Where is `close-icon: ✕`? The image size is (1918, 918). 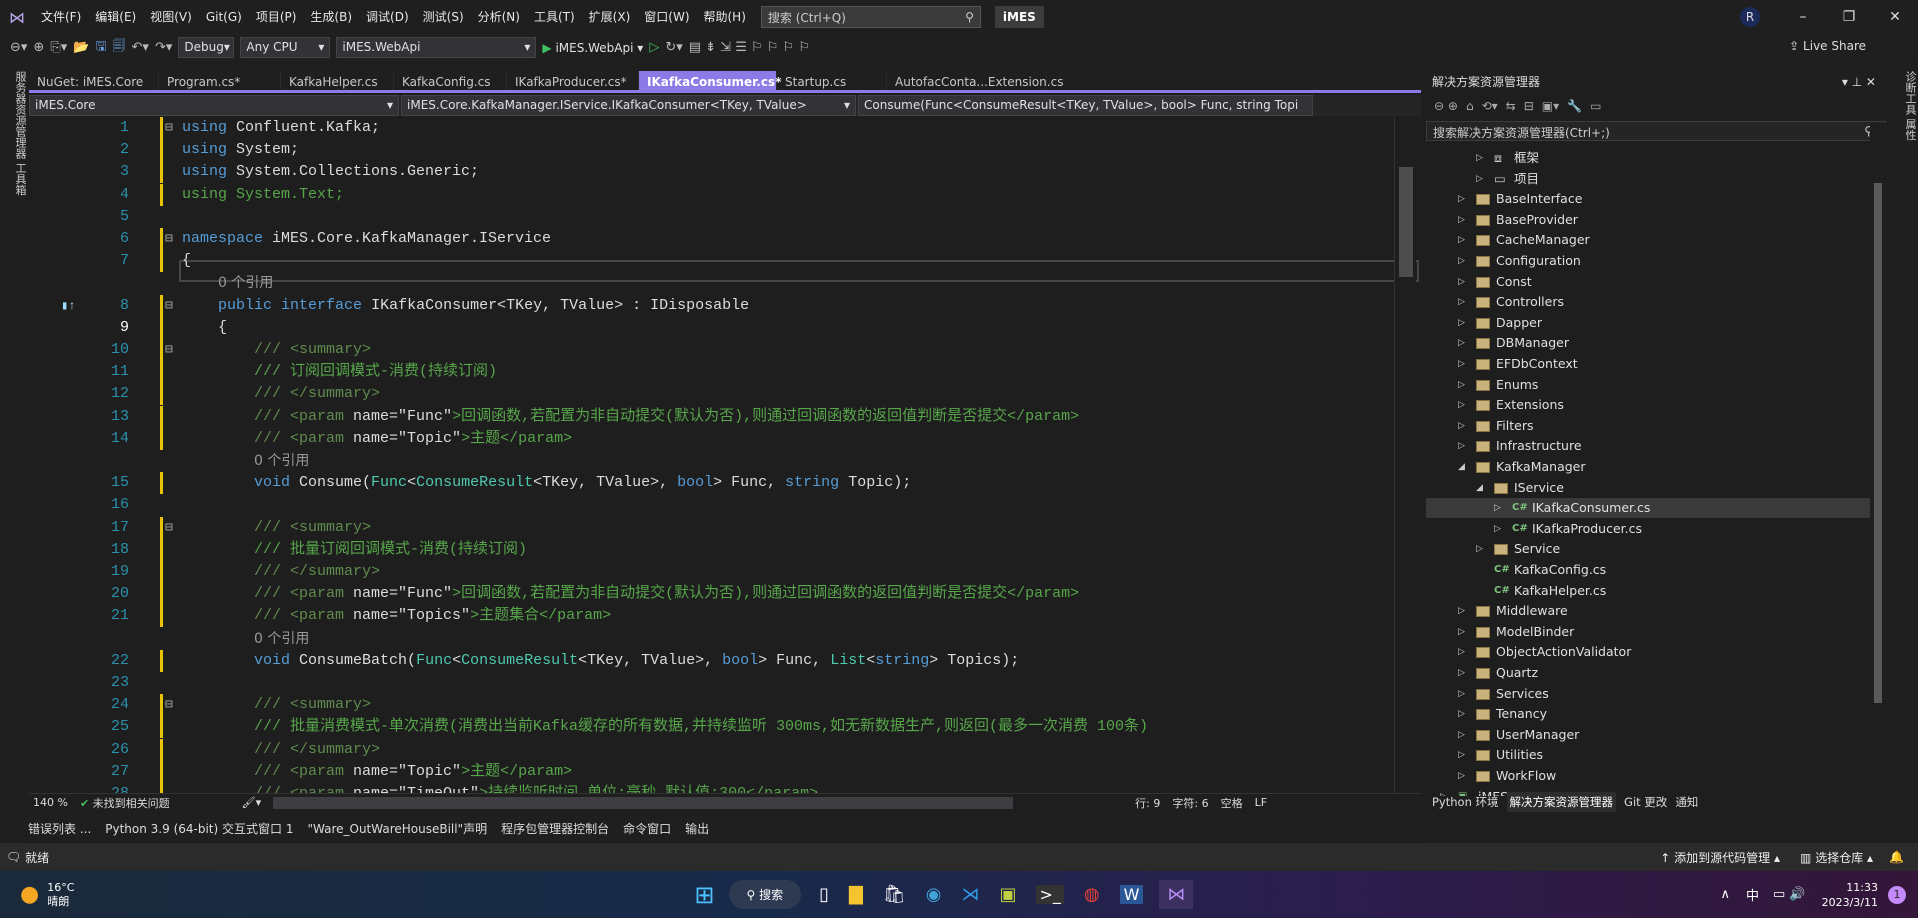
close-icon: ✕ is located at coordinates (1895, 17).